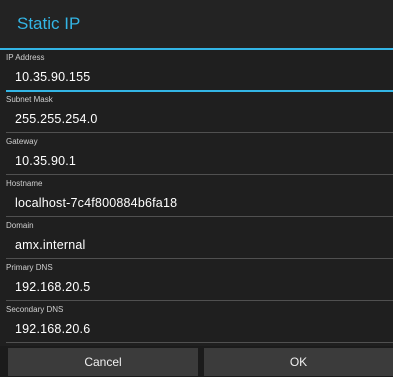 The image size is (393, 377). Describe the element at coordinates (103, 362) in the screenshot. I see `cancel-button: Cancel` at that location.